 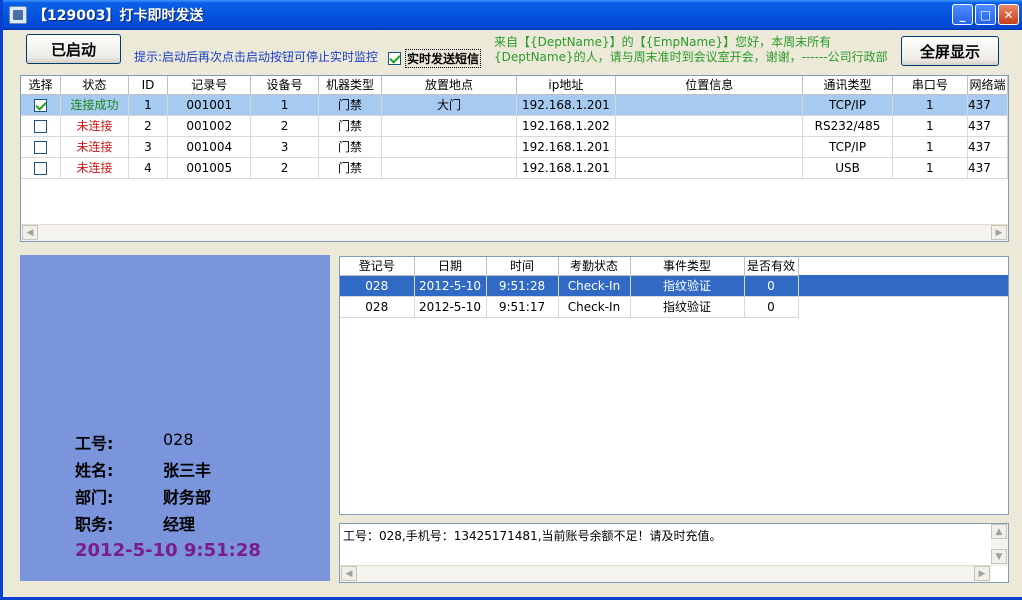 I want to click on record-cell-time: 9:51:17, so click(x=522, y=307).